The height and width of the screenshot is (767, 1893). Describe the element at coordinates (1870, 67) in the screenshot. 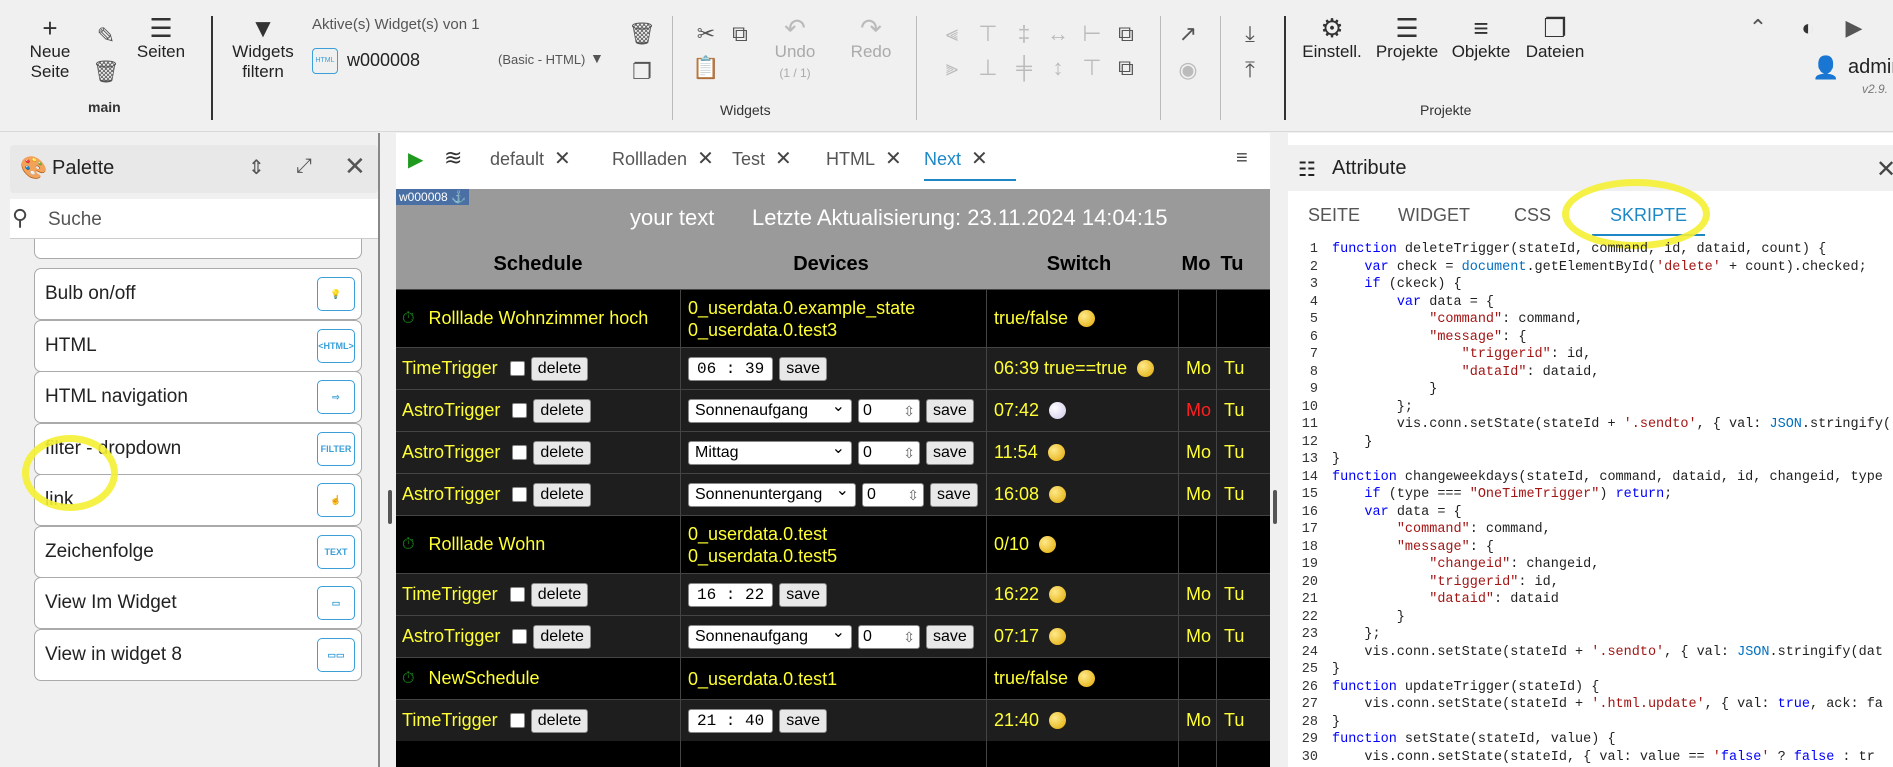

I see `username: admin` at that location.